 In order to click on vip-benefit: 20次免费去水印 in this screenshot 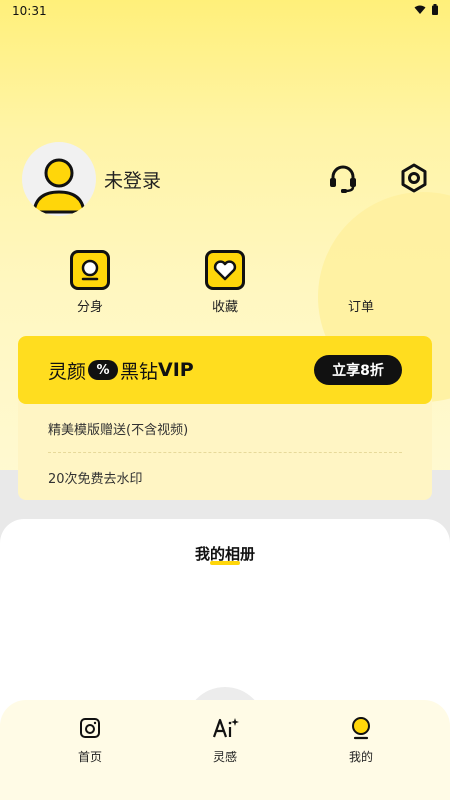, I will do `click(95, 479)`.